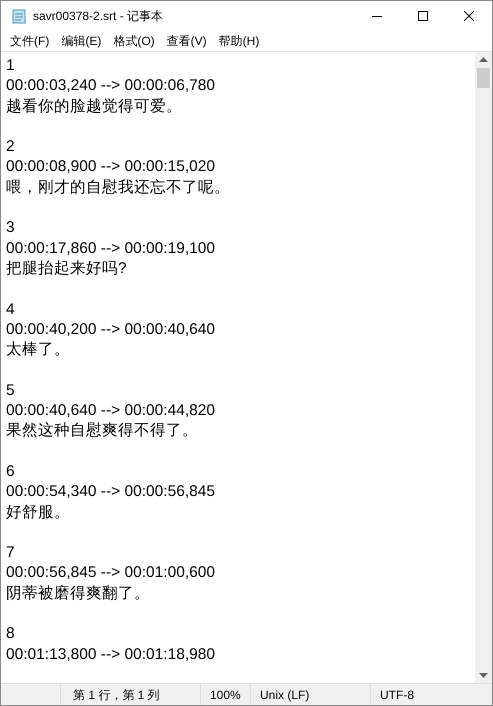 This screenshot has width=493, height=706. I want to click on menu-item: 格式(O), so click(134, 41).